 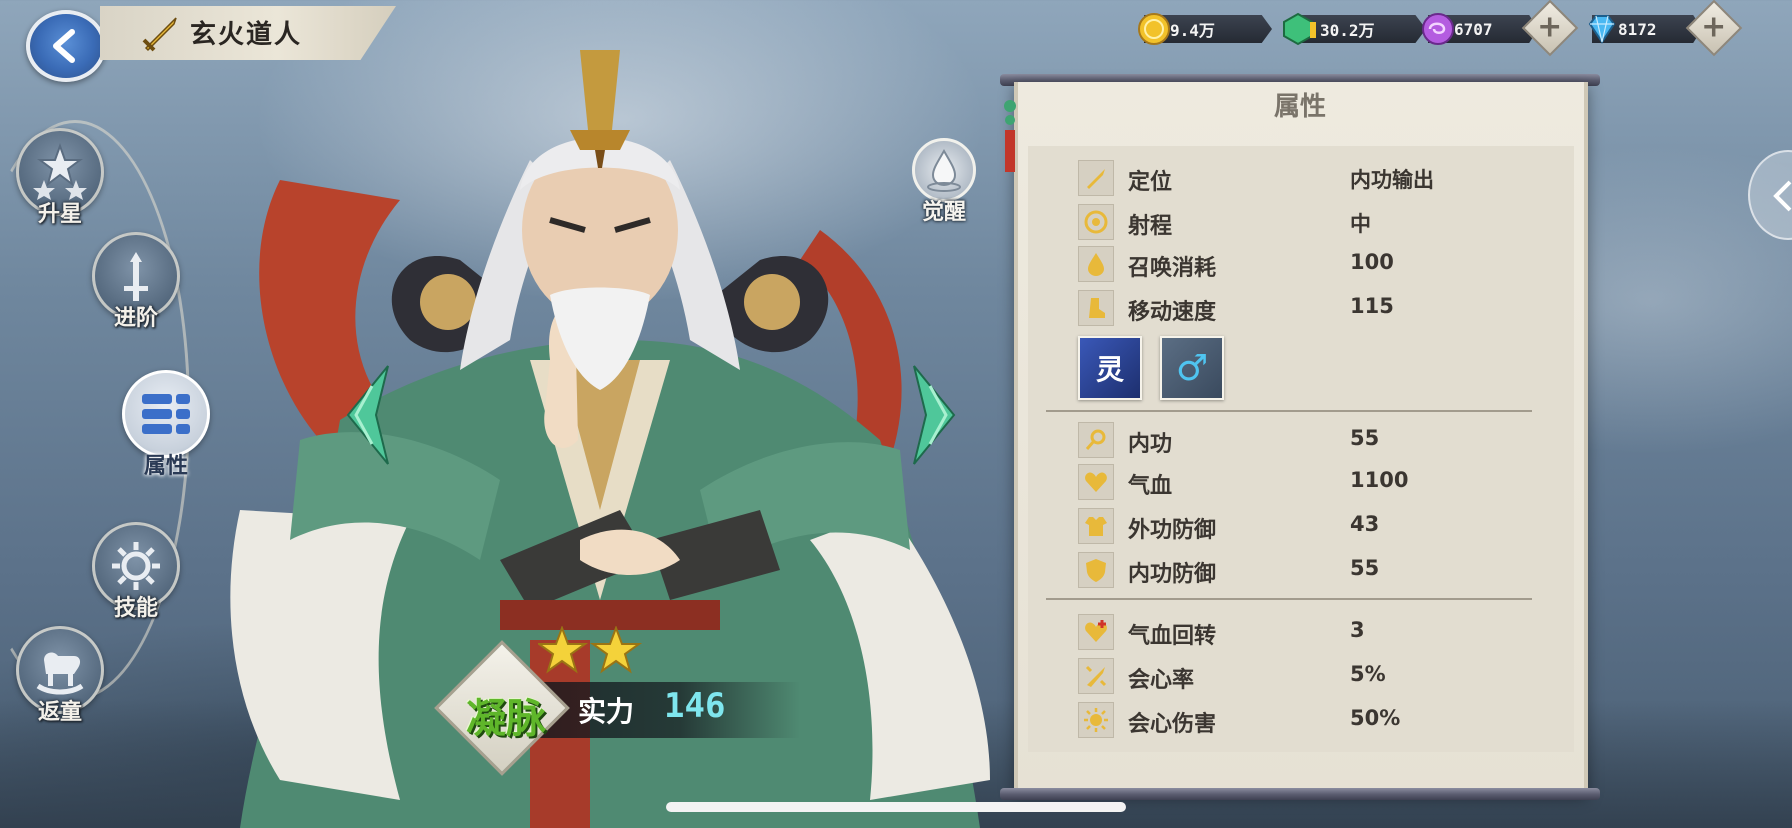 I want to click on boot-icon, so click(x=1096, y=308).